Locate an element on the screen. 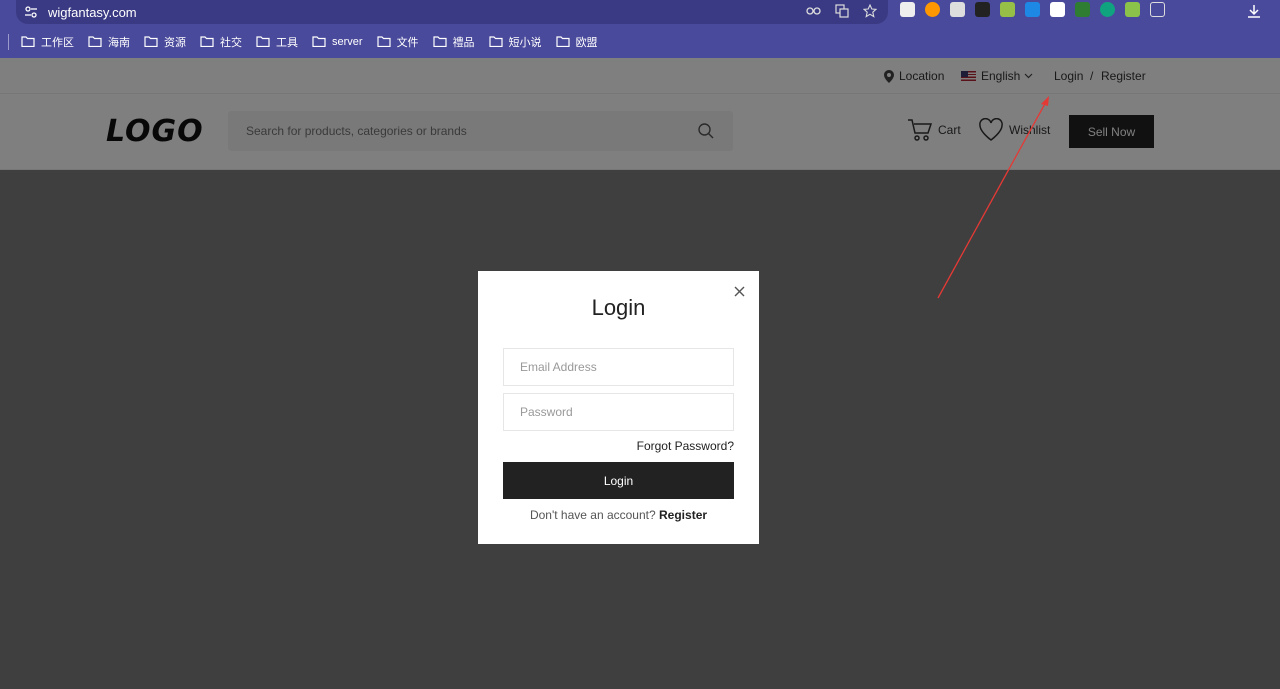 This screenshot has height=689, width=1280. no-account-text: Don't have an account? is located at coordinates (592, 515).